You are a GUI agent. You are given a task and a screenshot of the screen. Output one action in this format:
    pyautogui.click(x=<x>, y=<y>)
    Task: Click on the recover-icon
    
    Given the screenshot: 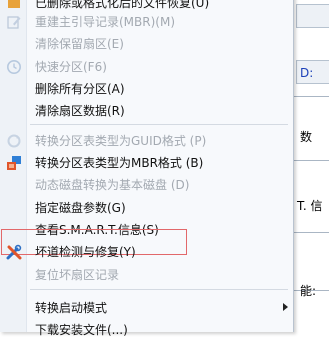 What is the action you would take?
    pyautogui.click(x=14, y=5)
    